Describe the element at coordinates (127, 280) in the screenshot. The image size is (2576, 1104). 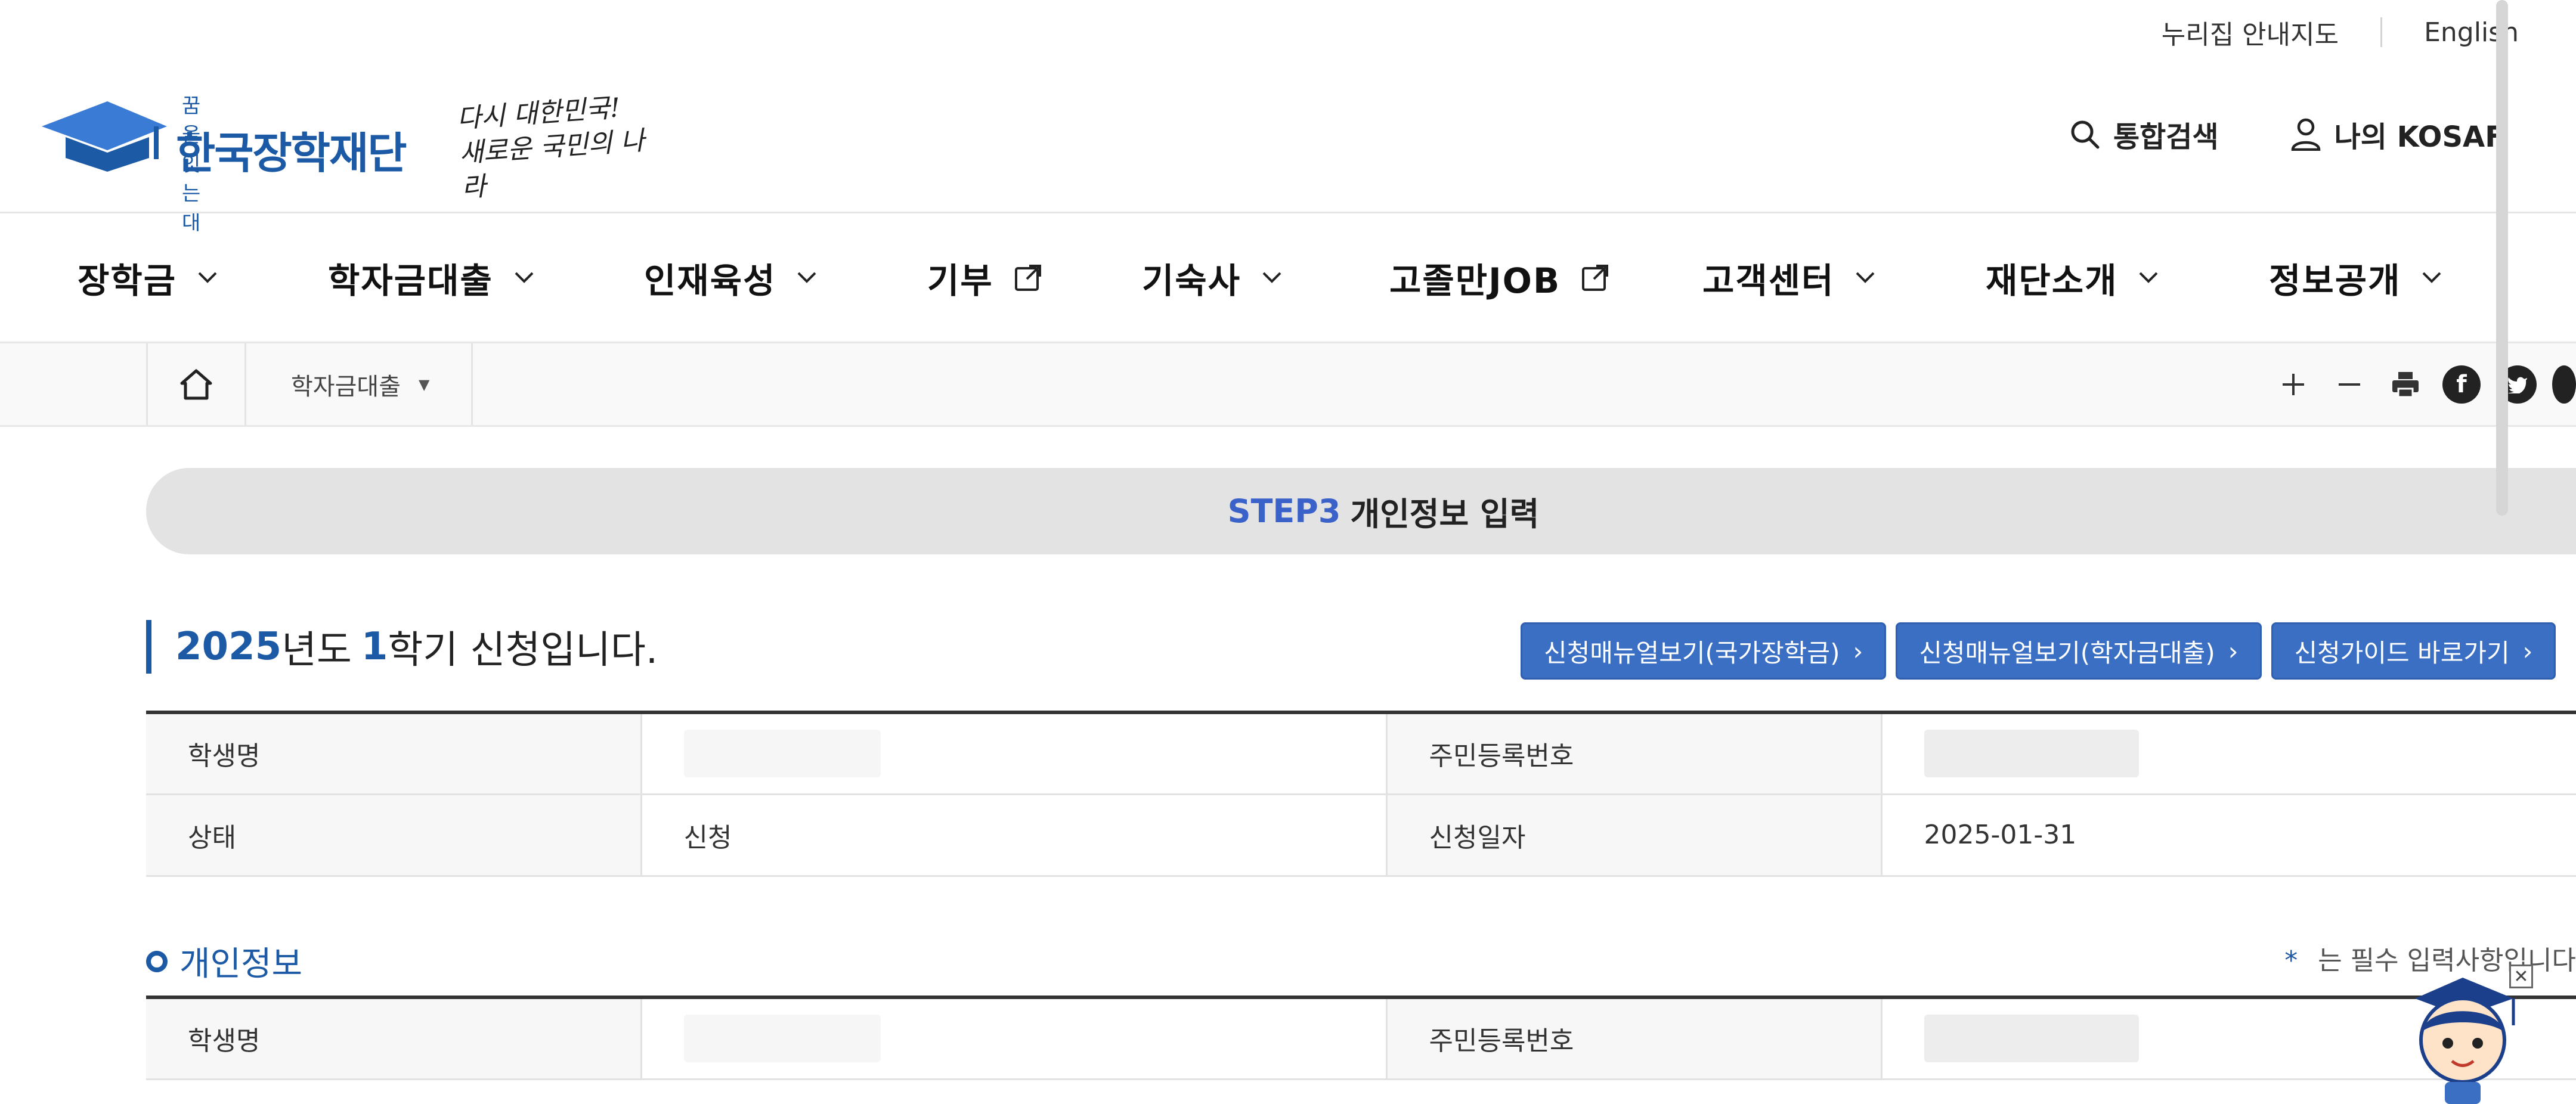
I see `gnb-label: 장학금` at that location.